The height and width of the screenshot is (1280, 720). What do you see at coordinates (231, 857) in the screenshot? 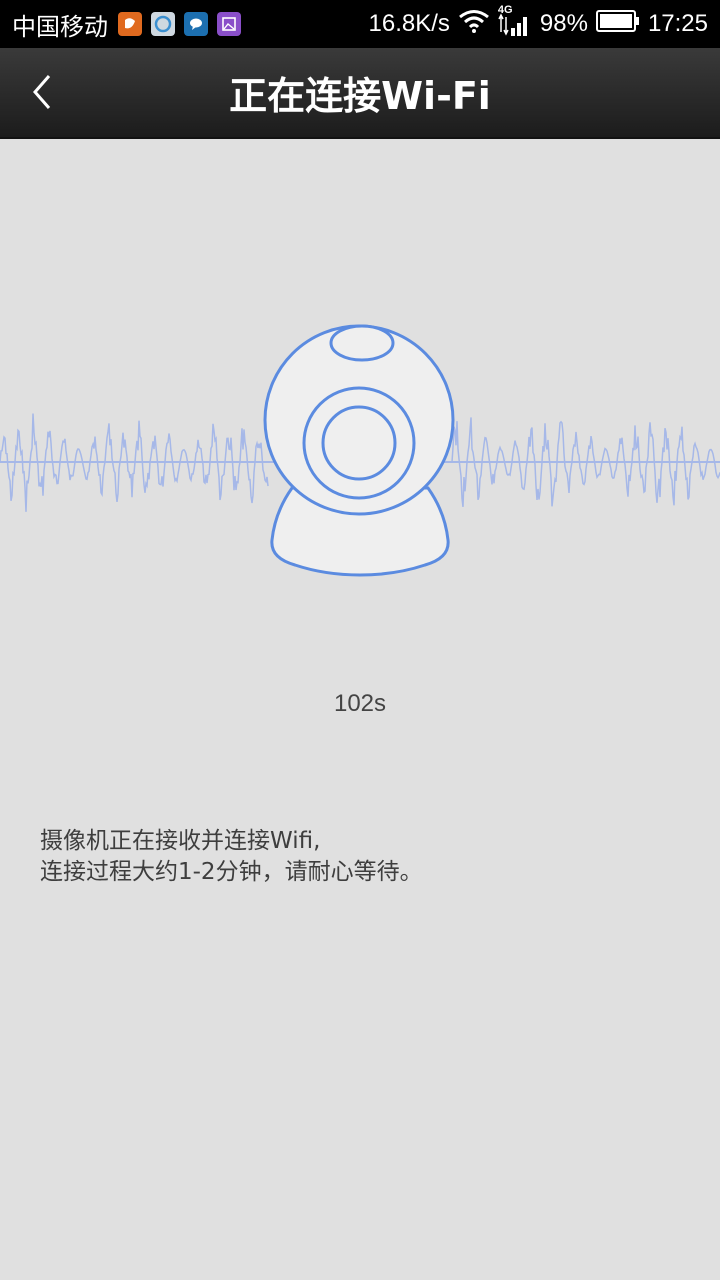
I see `connection-message: 摄像机正在接收并连接Wifi, 连接过程大约1-2分钟，请耐心等待。` at bounding box center [231, 857].